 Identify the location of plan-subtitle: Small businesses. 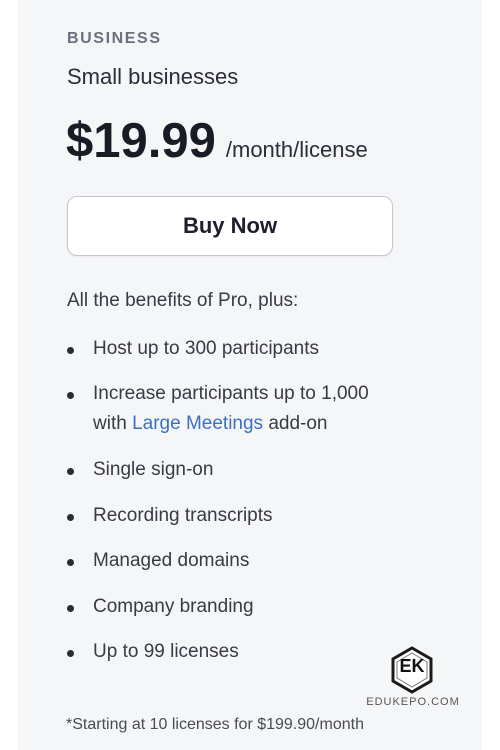
(153, 76).